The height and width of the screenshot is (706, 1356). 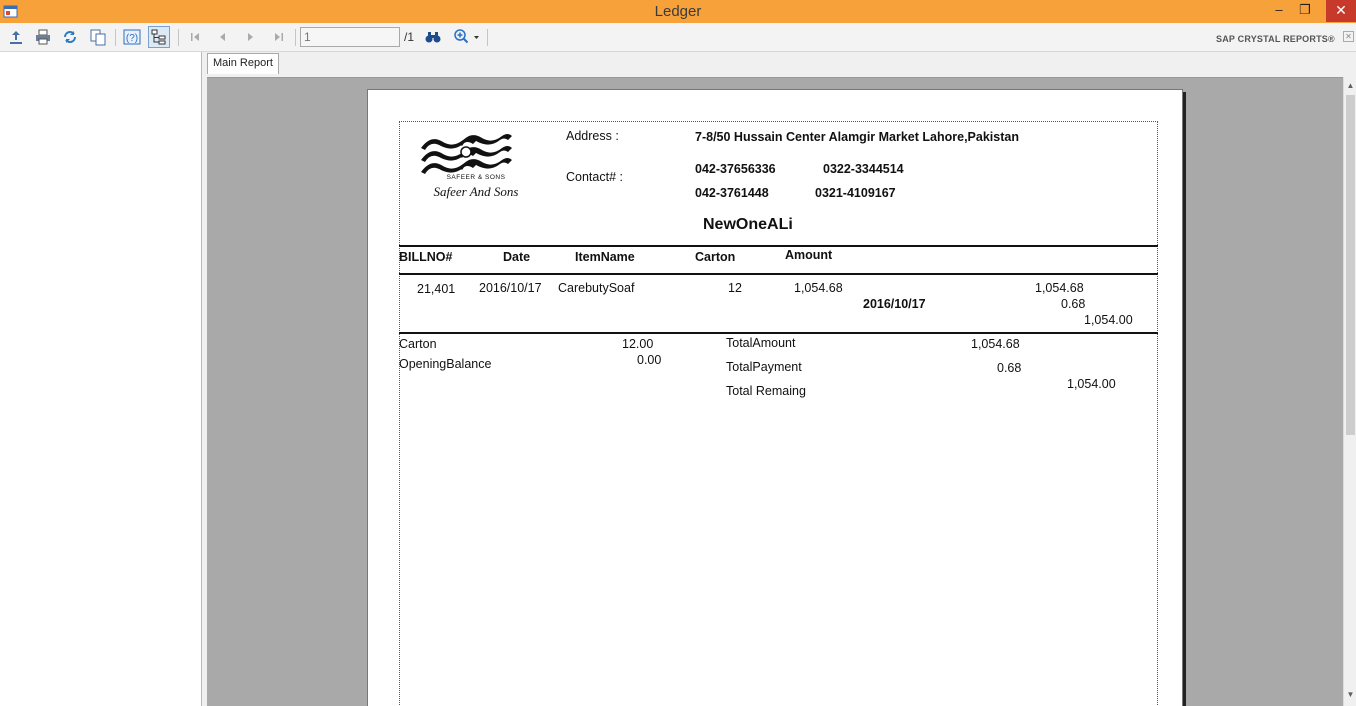 What do you see at coordinates (436, 289) in the screenshot?
I see `row-billno: 21,401` at bounding box center [436, 289].